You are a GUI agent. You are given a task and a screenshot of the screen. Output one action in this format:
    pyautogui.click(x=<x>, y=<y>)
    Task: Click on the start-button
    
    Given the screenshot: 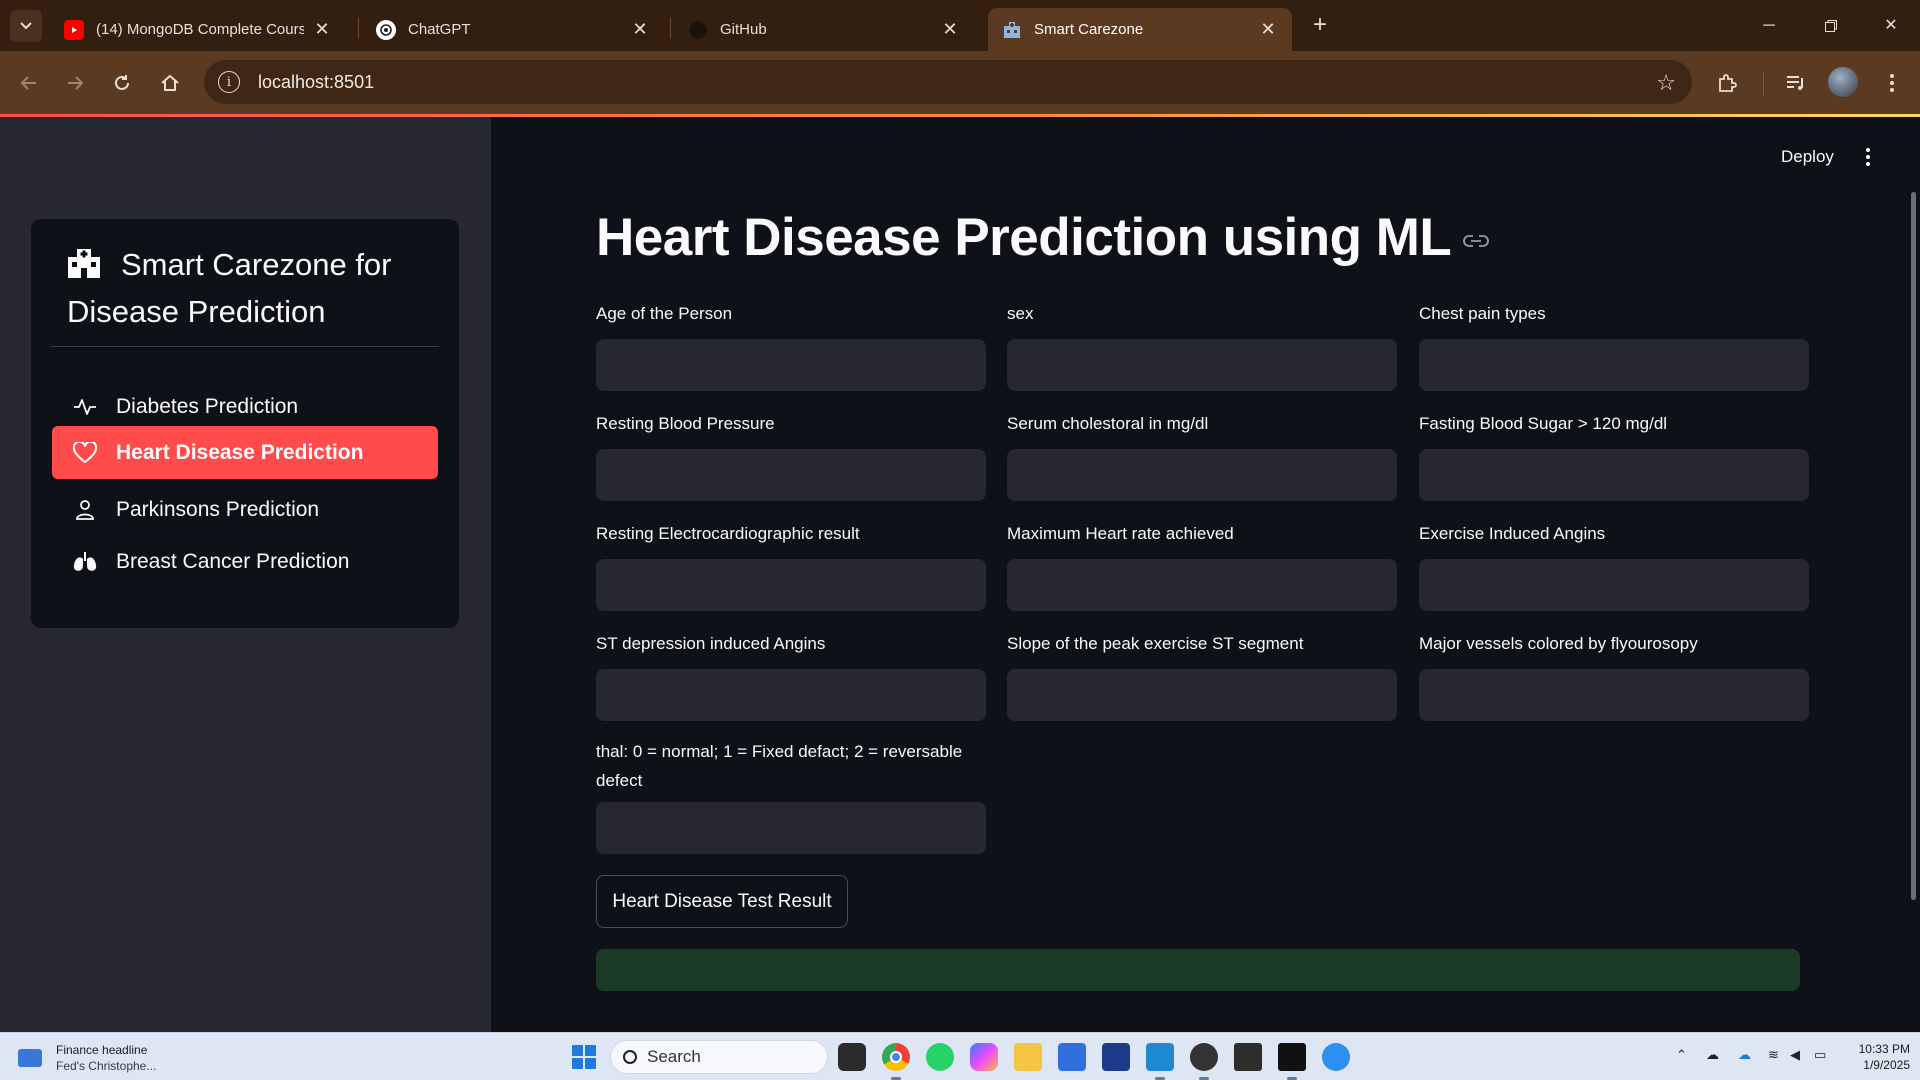 What is the action you would take?
    pyautogui.click(x=584, y=1057)
    